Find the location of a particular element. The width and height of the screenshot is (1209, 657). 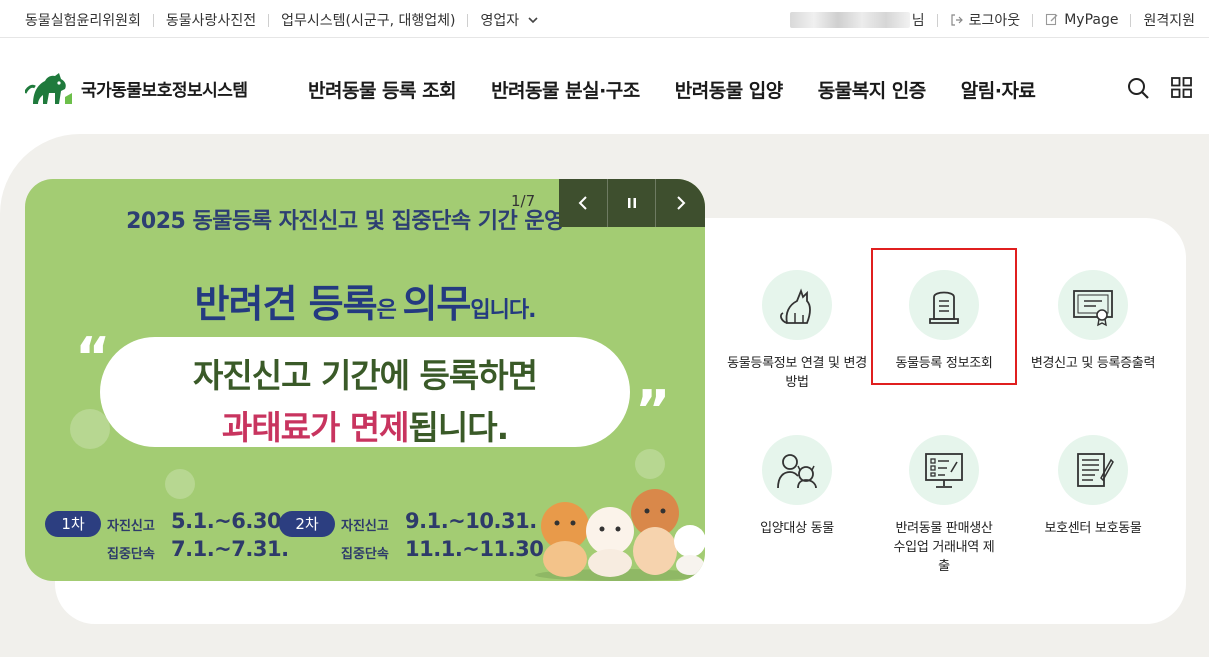

link-business-operator: 영업자 is located at coordinates (509, 20).